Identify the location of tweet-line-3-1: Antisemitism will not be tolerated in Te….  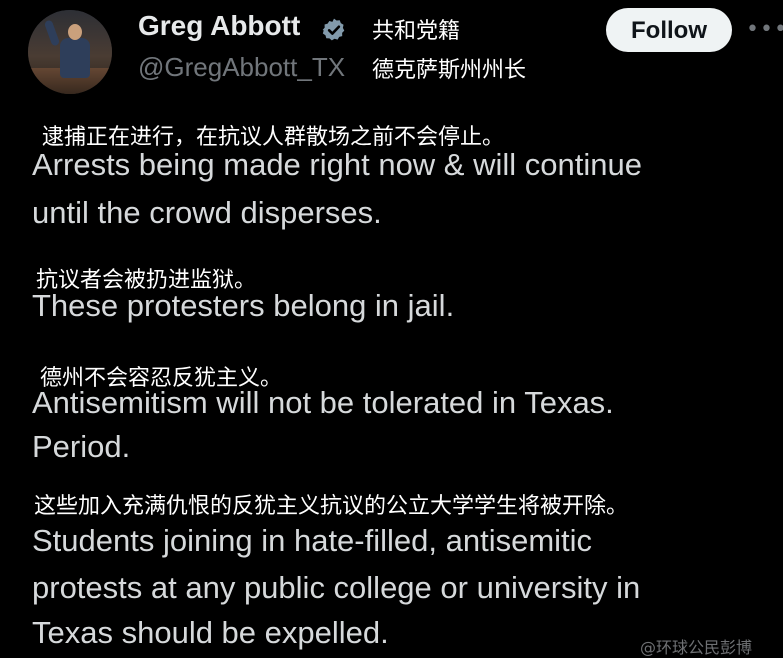
(323, 402).